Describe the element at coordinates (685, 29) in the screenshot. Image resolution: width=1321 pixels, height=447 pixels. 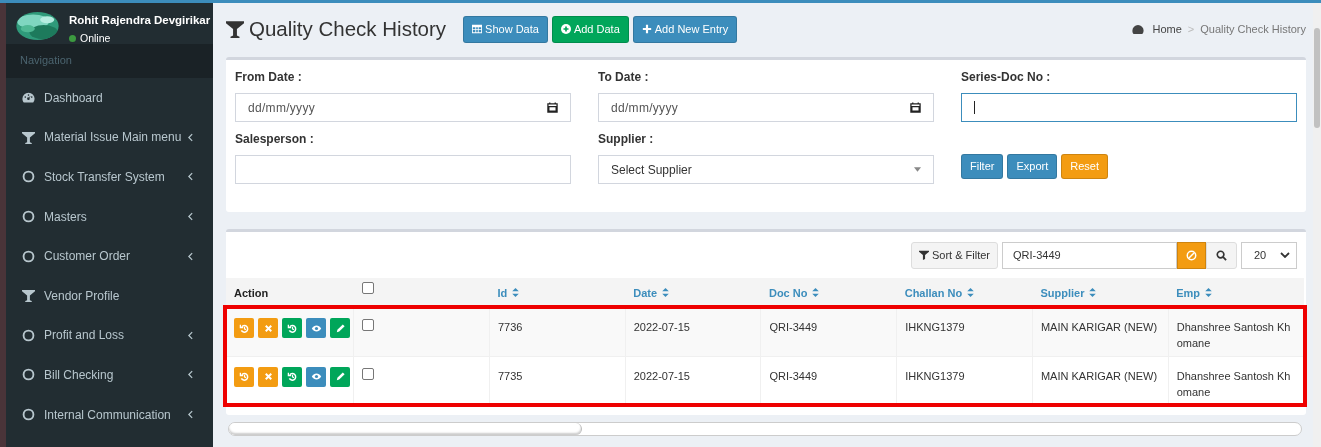
I see `header-button: Add New Entry` at that location.